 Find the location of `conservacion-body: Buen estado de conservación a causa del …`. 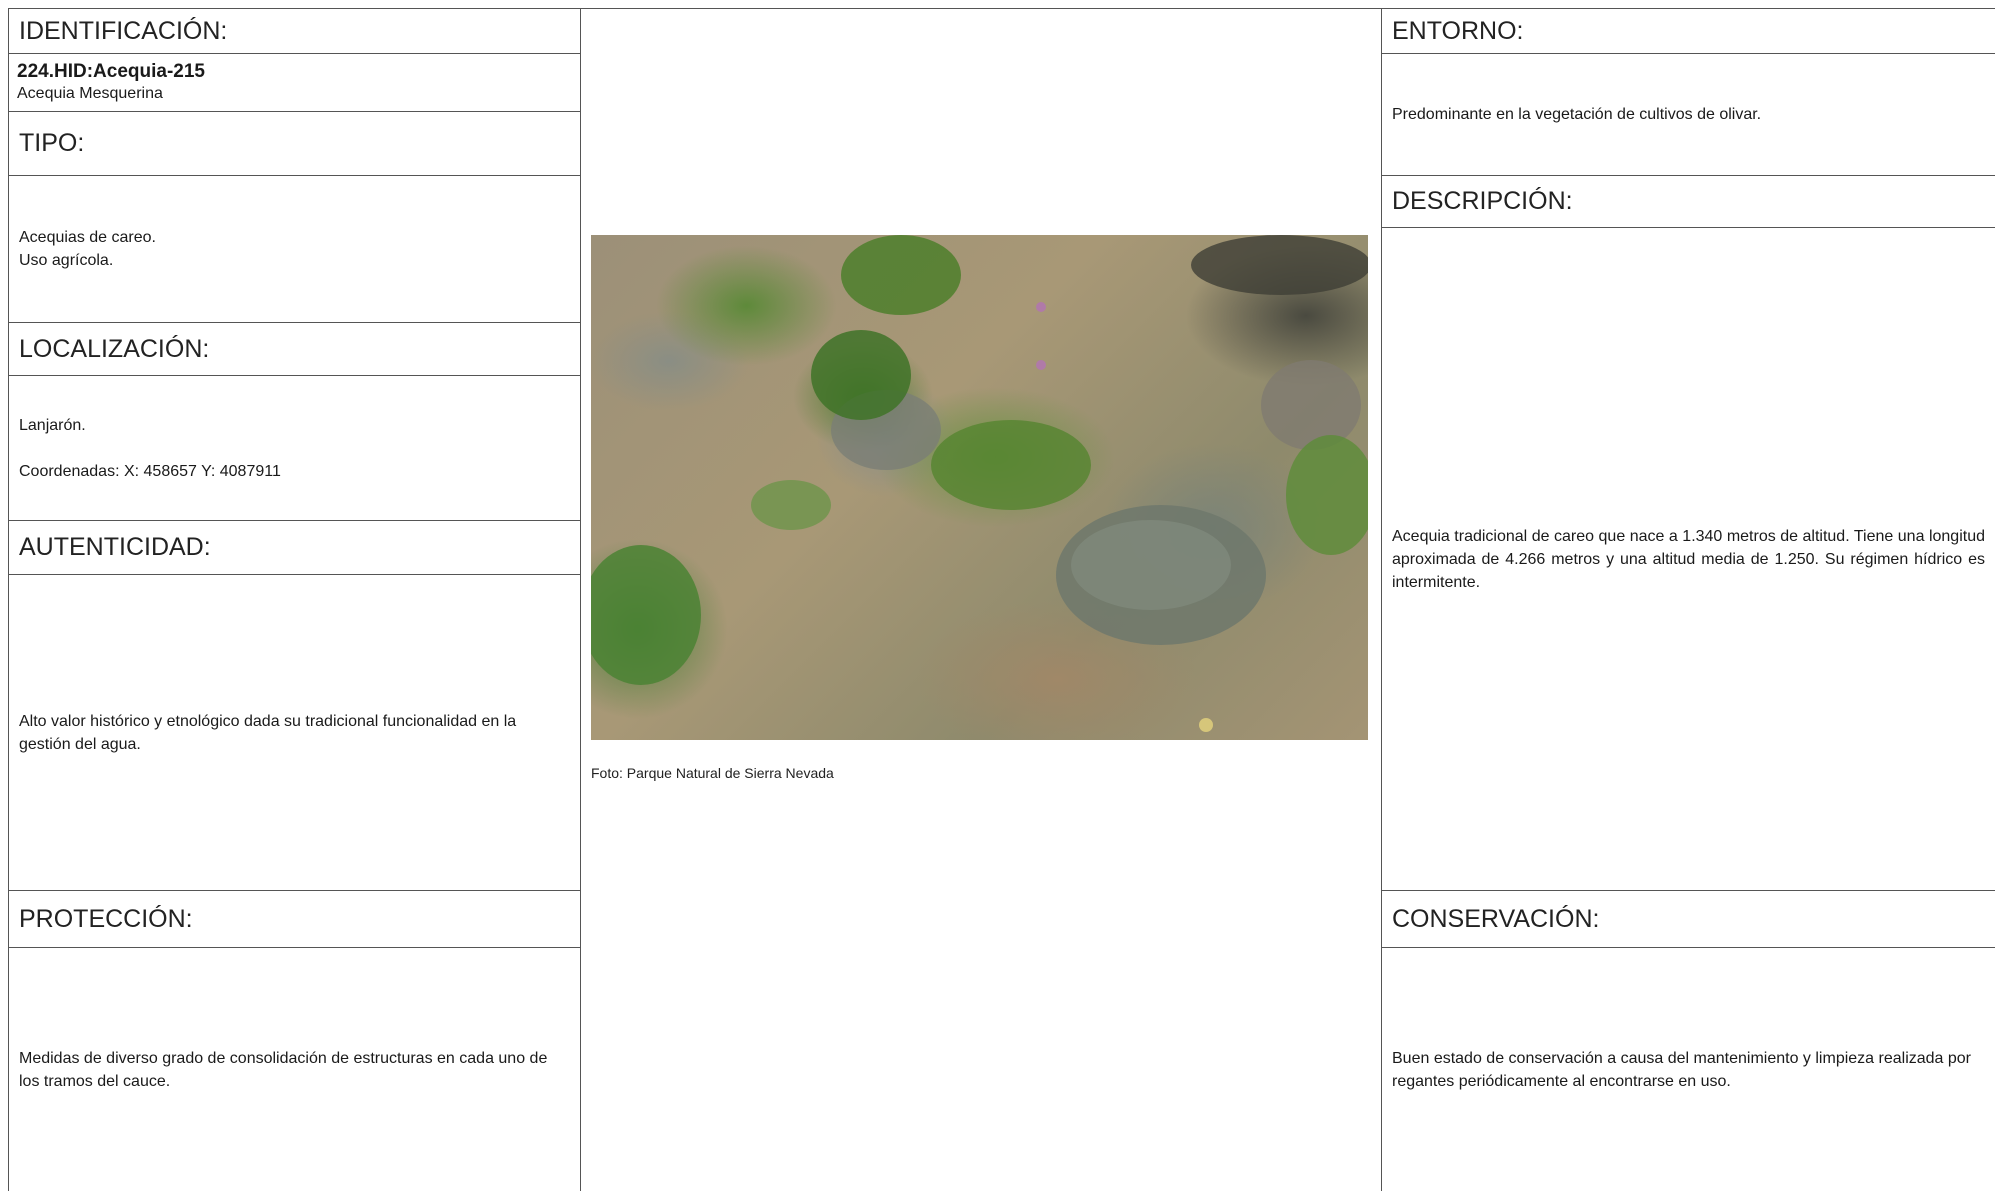

conservacion-body: Buen estado de conservación a causa del … is located at coordinates (1688, 1070).